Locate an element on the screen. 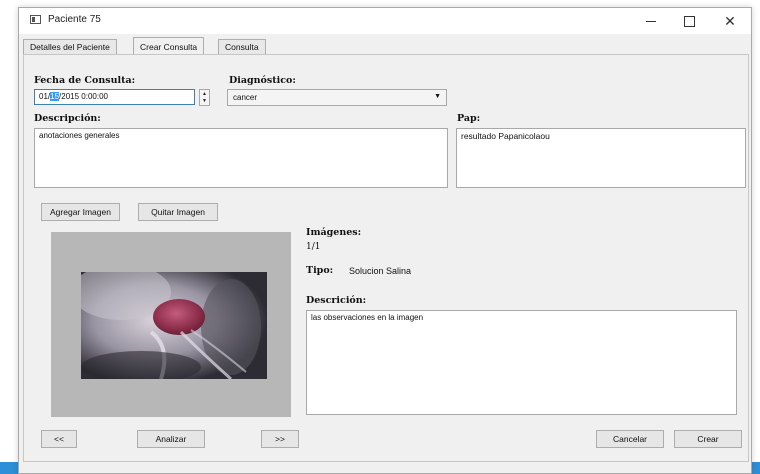 This screenshot has height=474, width=760. descripcion-label: Descripción: is located at coordinates (67, 118).